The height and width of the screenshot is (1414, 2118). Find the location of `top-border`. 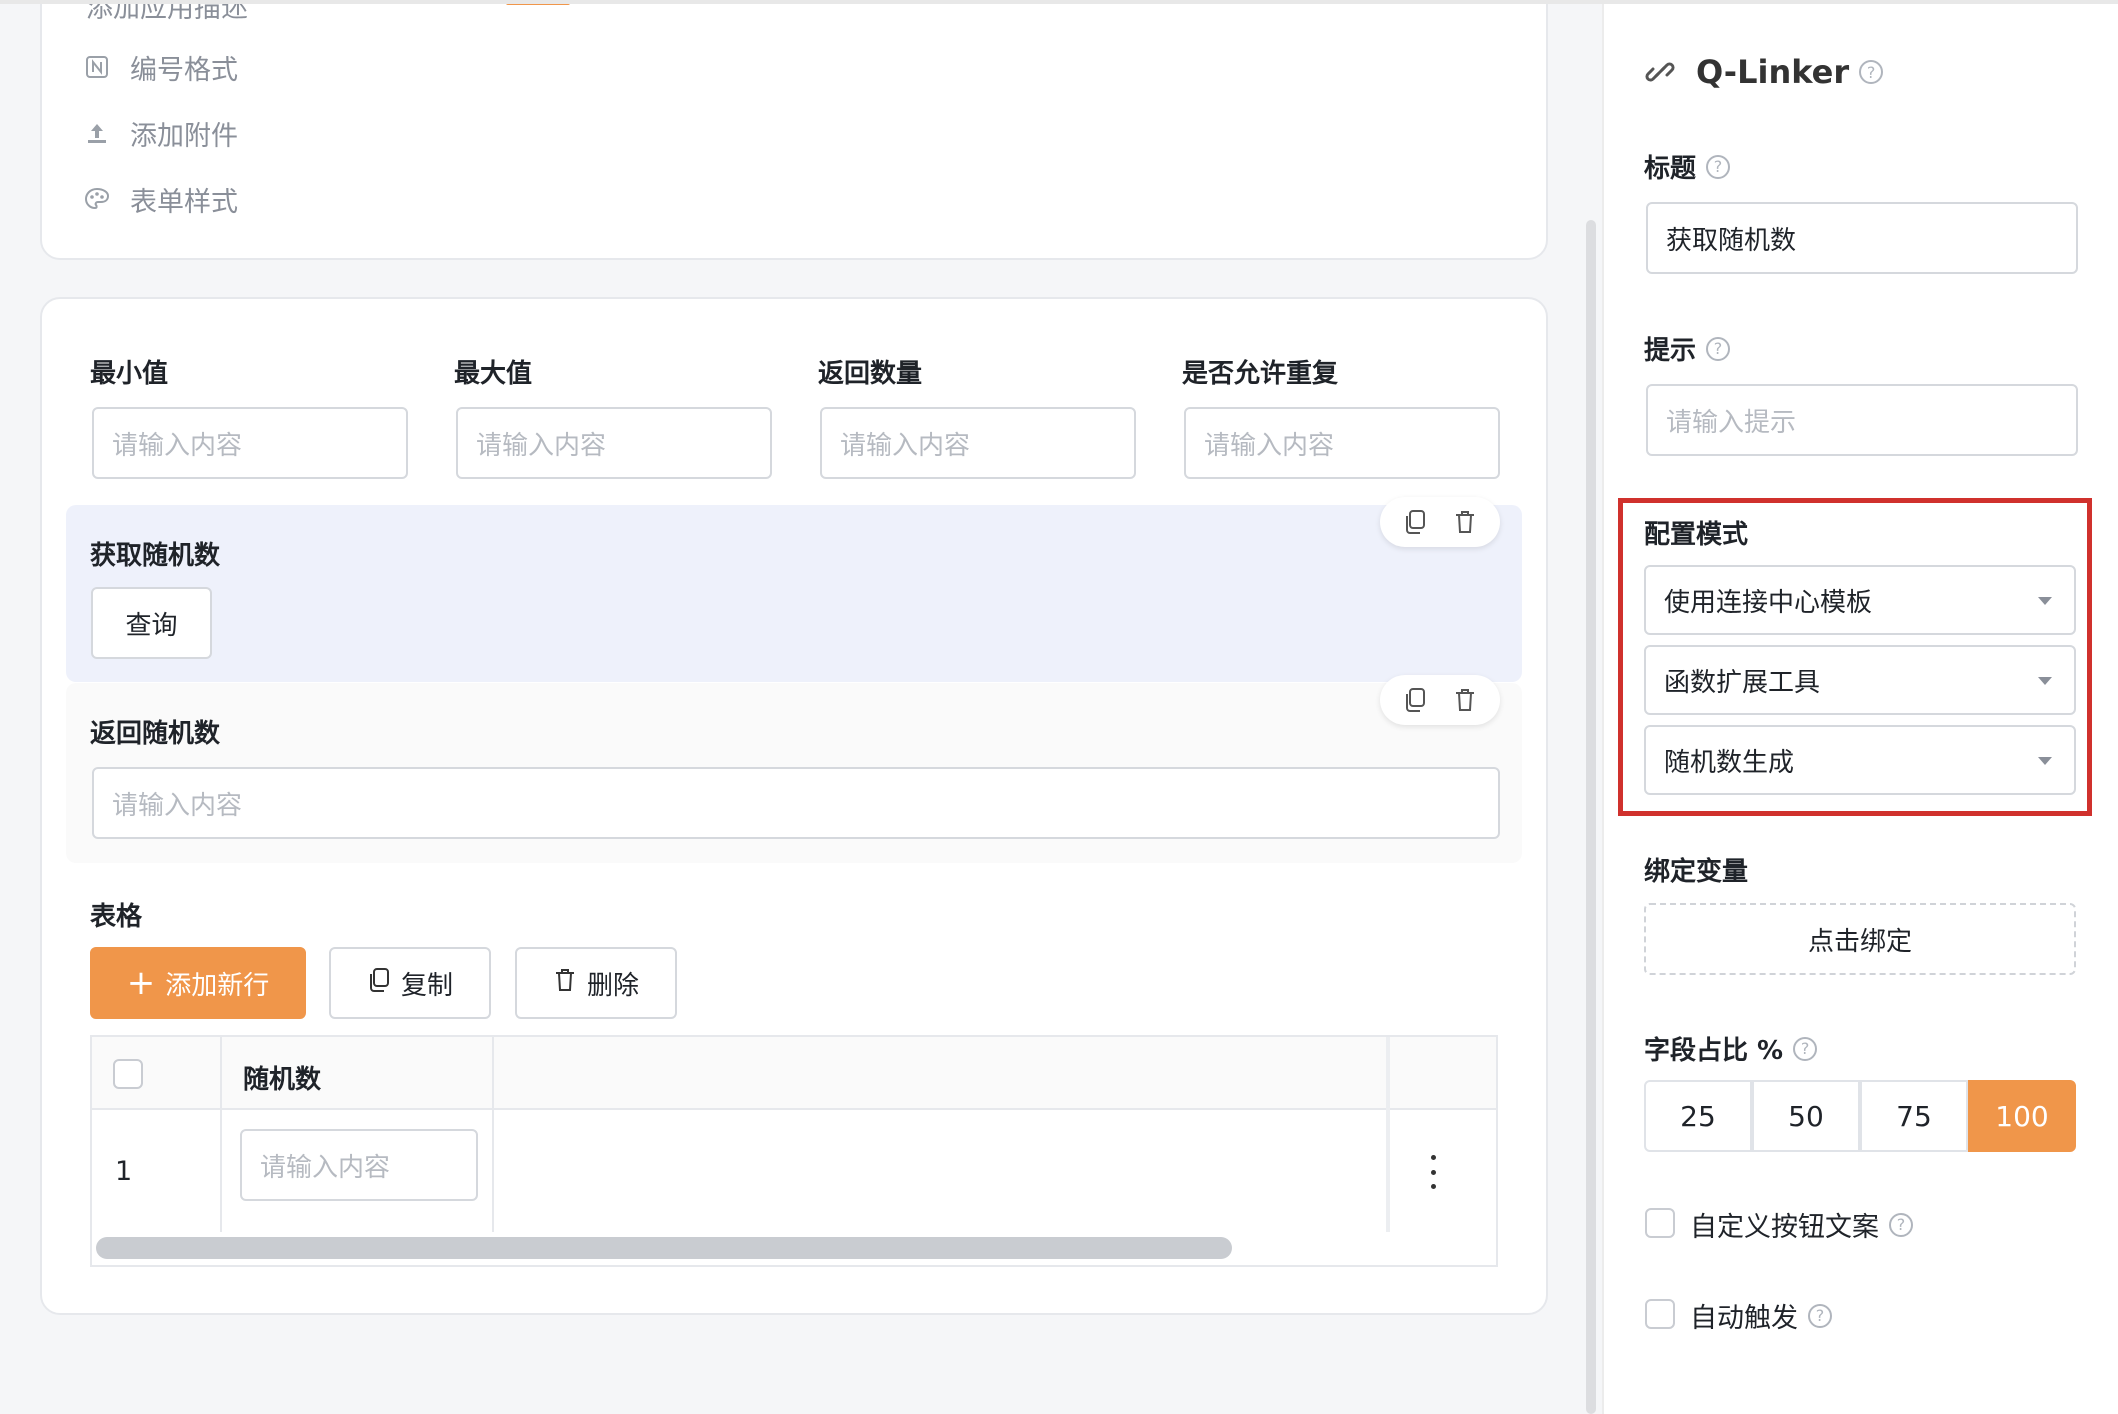

top-border is located at coordinates (1059, 2).